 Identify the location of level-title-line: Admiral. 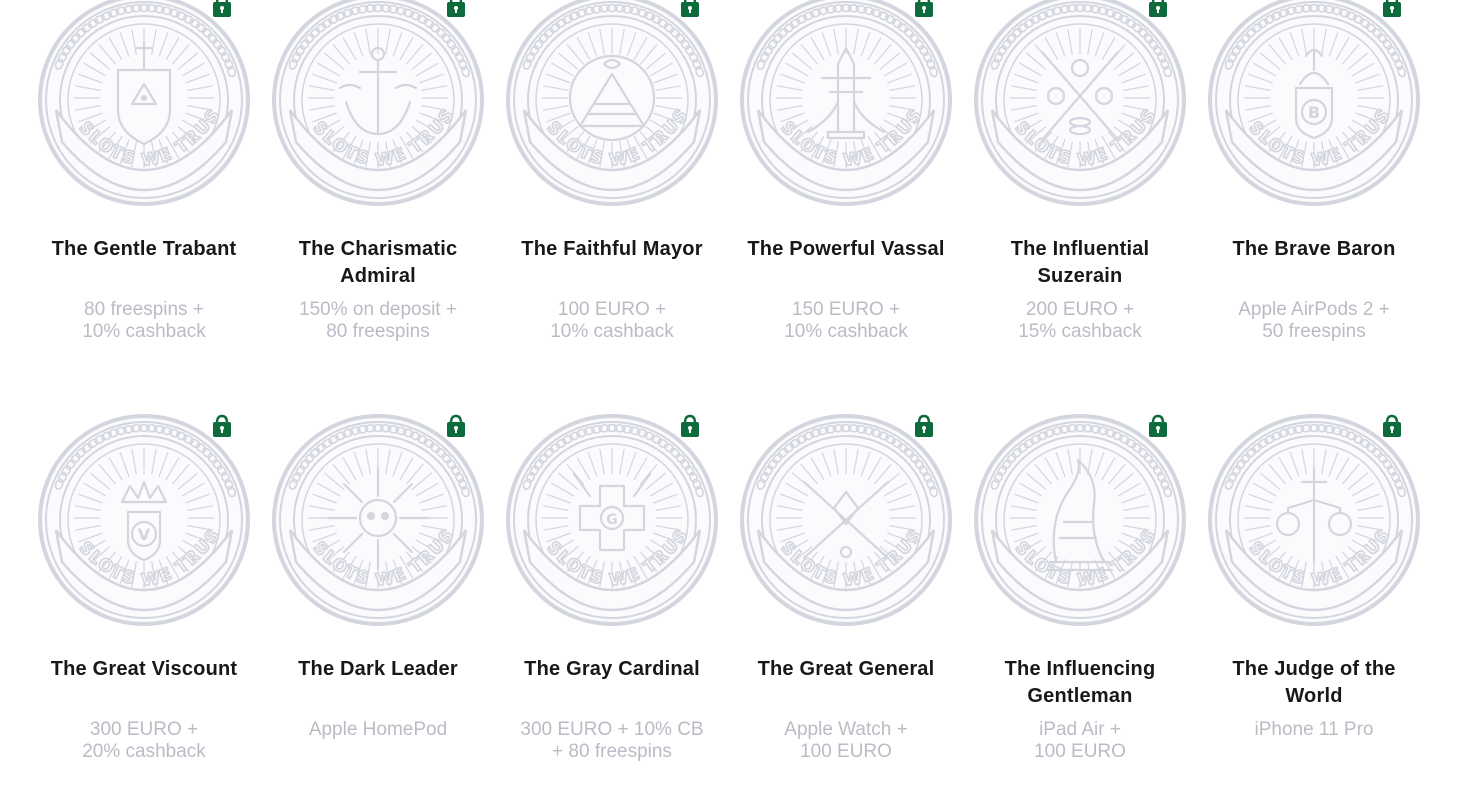
(378, 276).